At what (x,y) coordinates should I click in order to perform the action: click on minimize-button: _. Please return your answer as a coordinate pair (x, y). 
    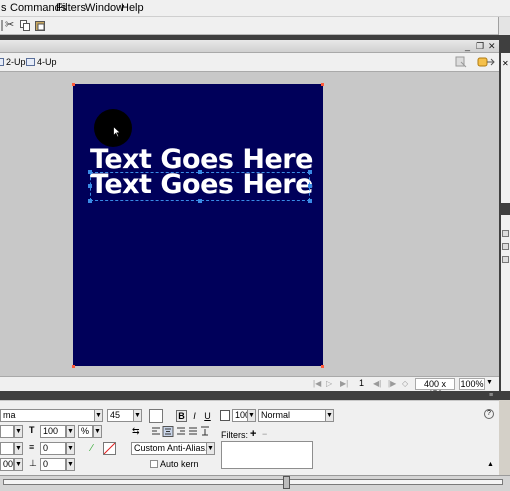
    Looking at the image, I should click on (467, 46).